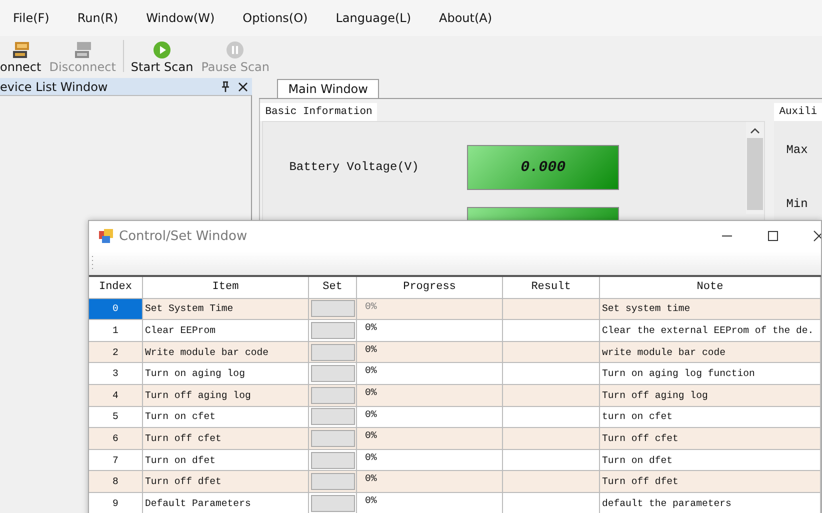 This screenshot has width=822, height=513. What do you see at coordinates (466, 18) in the screenshot?
I see `menu-item: About(A)` at bounding box center [466, 18].